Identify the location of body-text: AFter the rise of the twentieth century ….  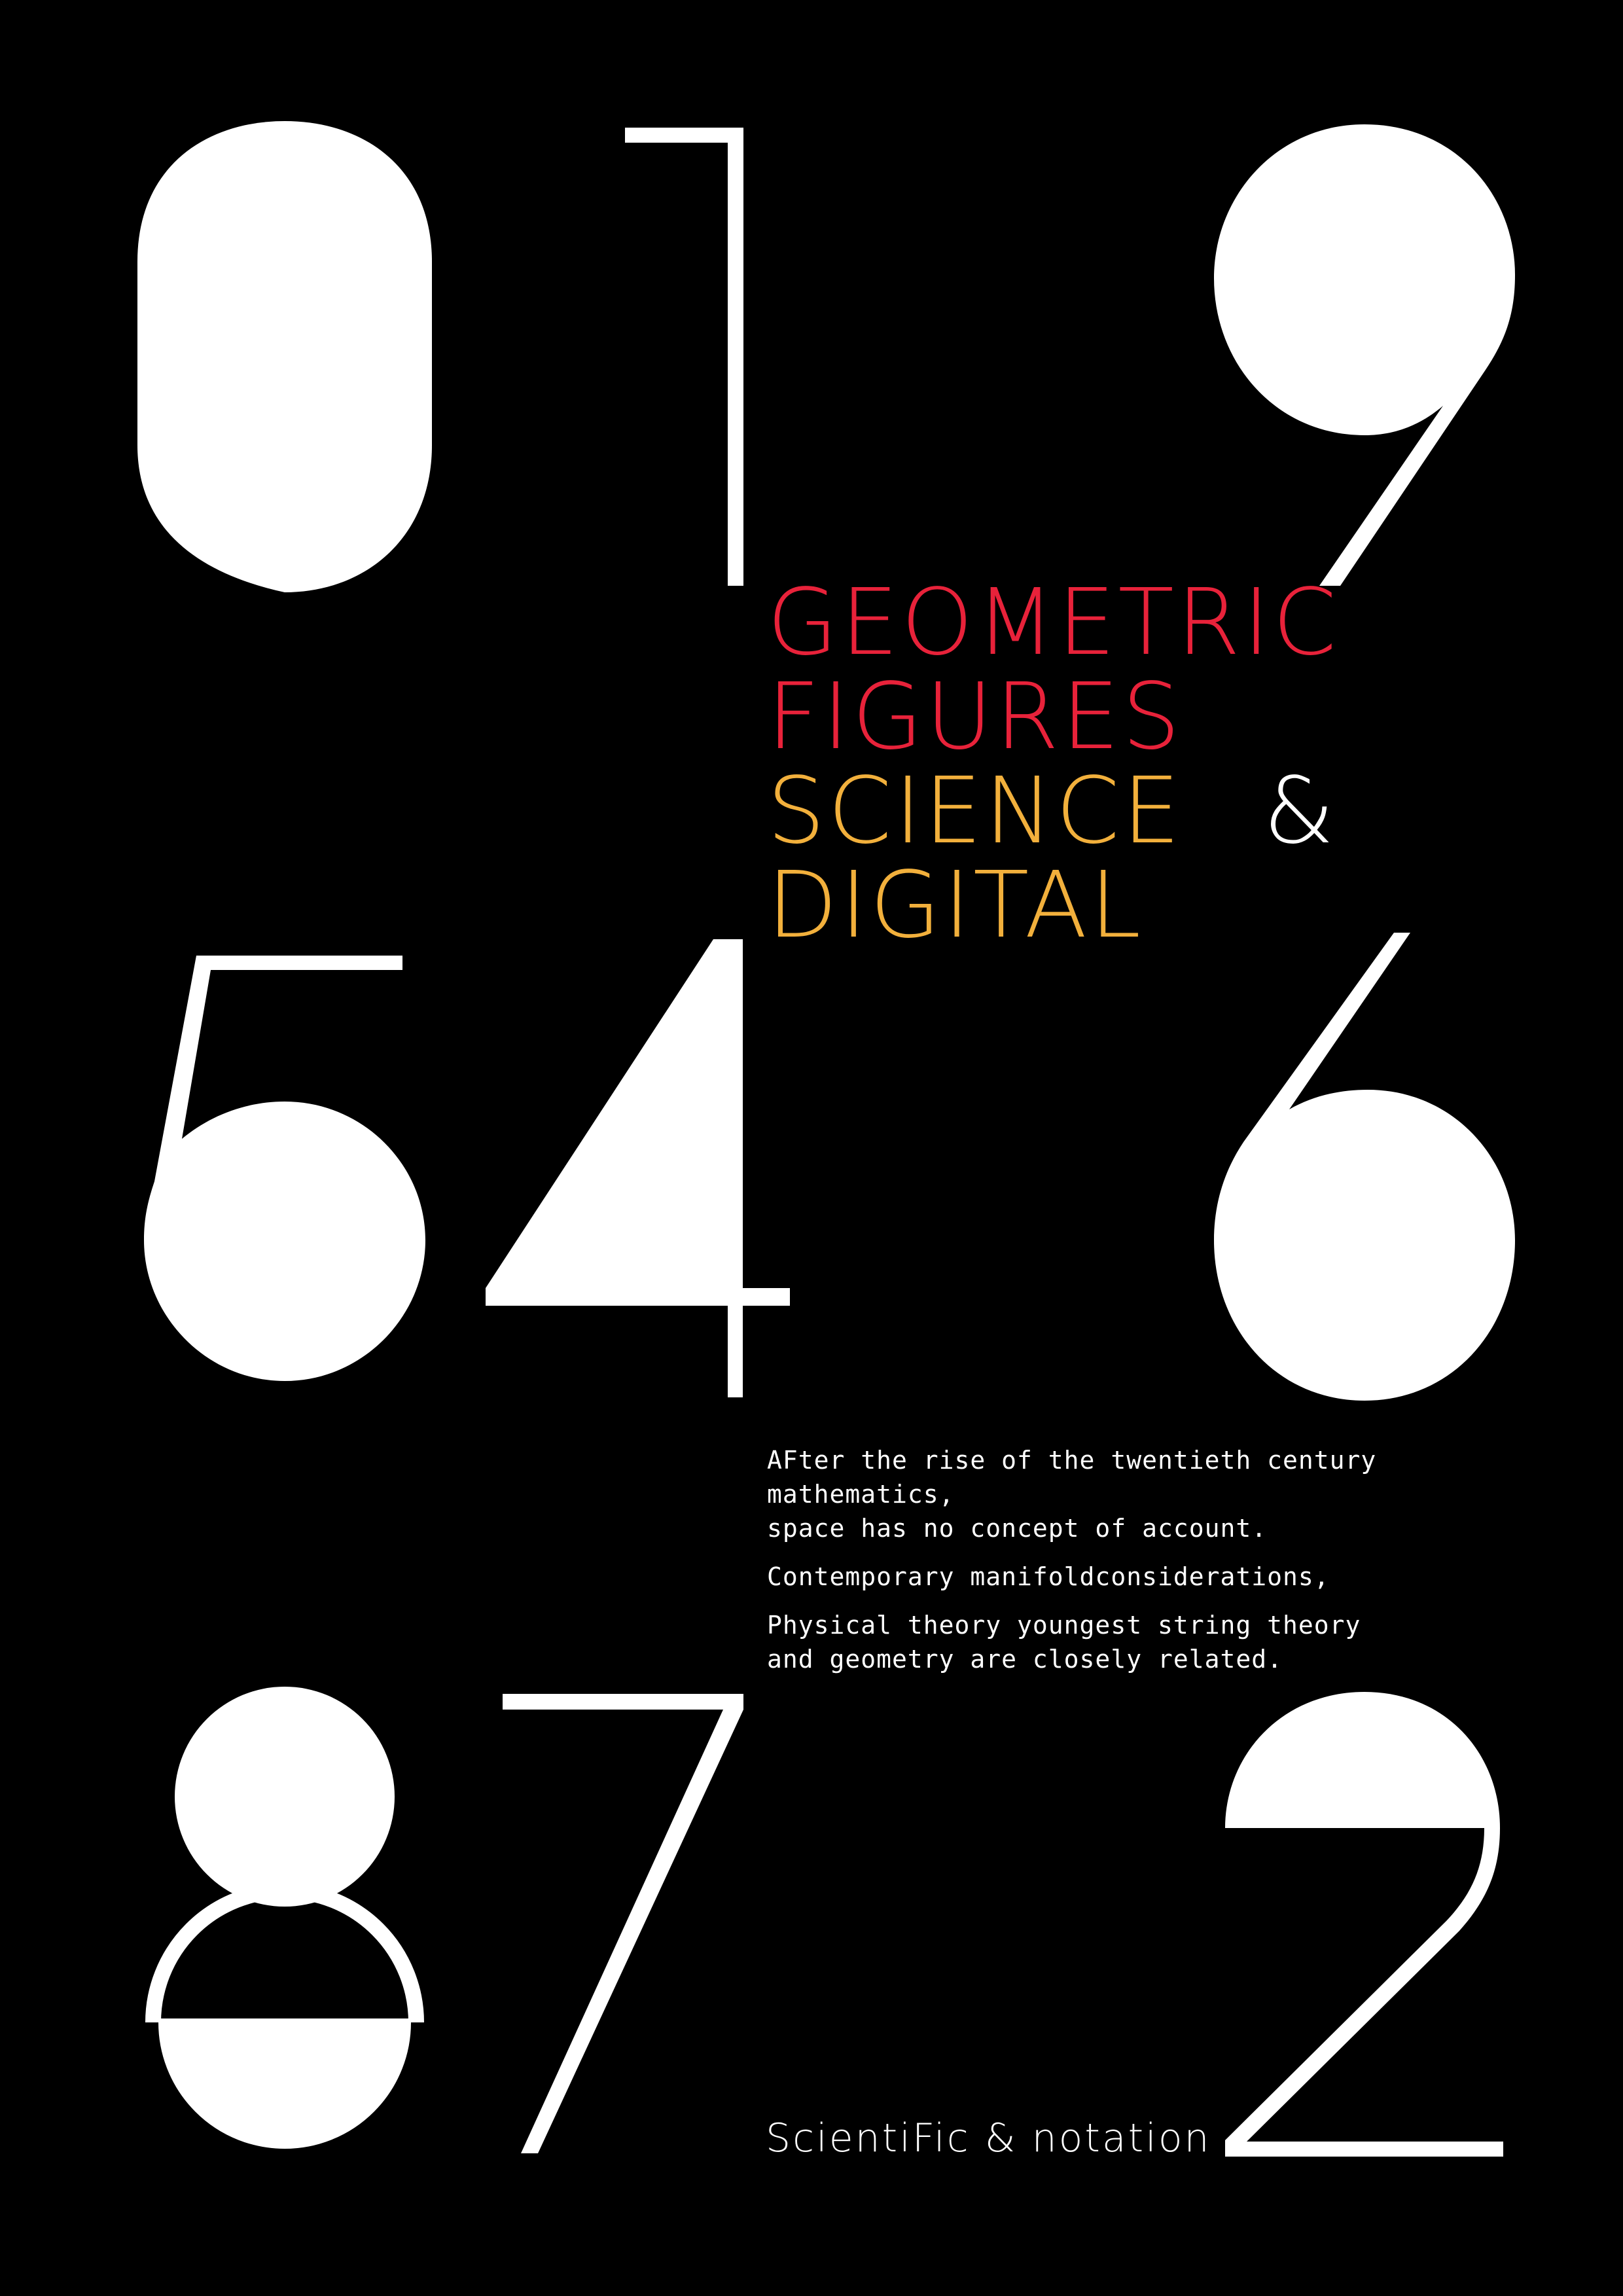
(1140, 1567).